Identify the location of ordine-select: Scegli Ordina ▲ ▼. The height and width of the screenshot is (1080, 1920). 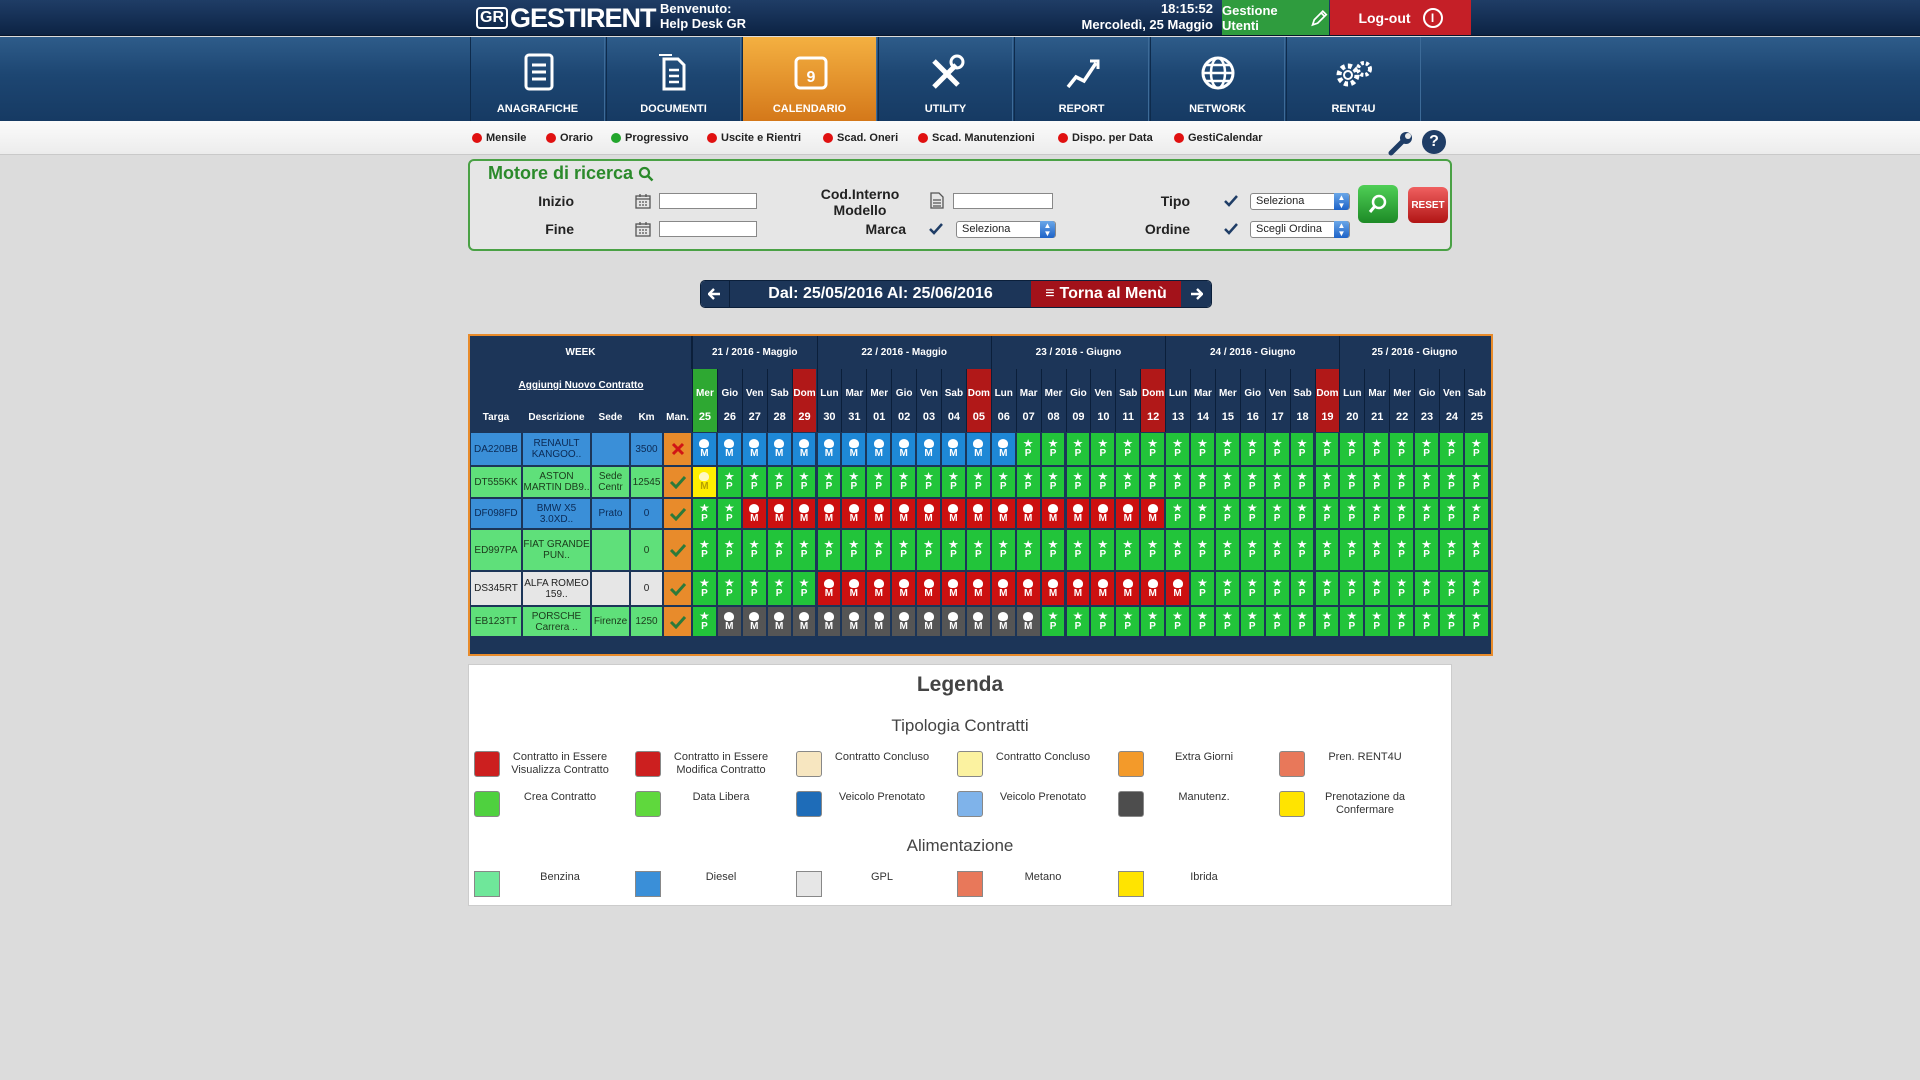
(1300, 229).